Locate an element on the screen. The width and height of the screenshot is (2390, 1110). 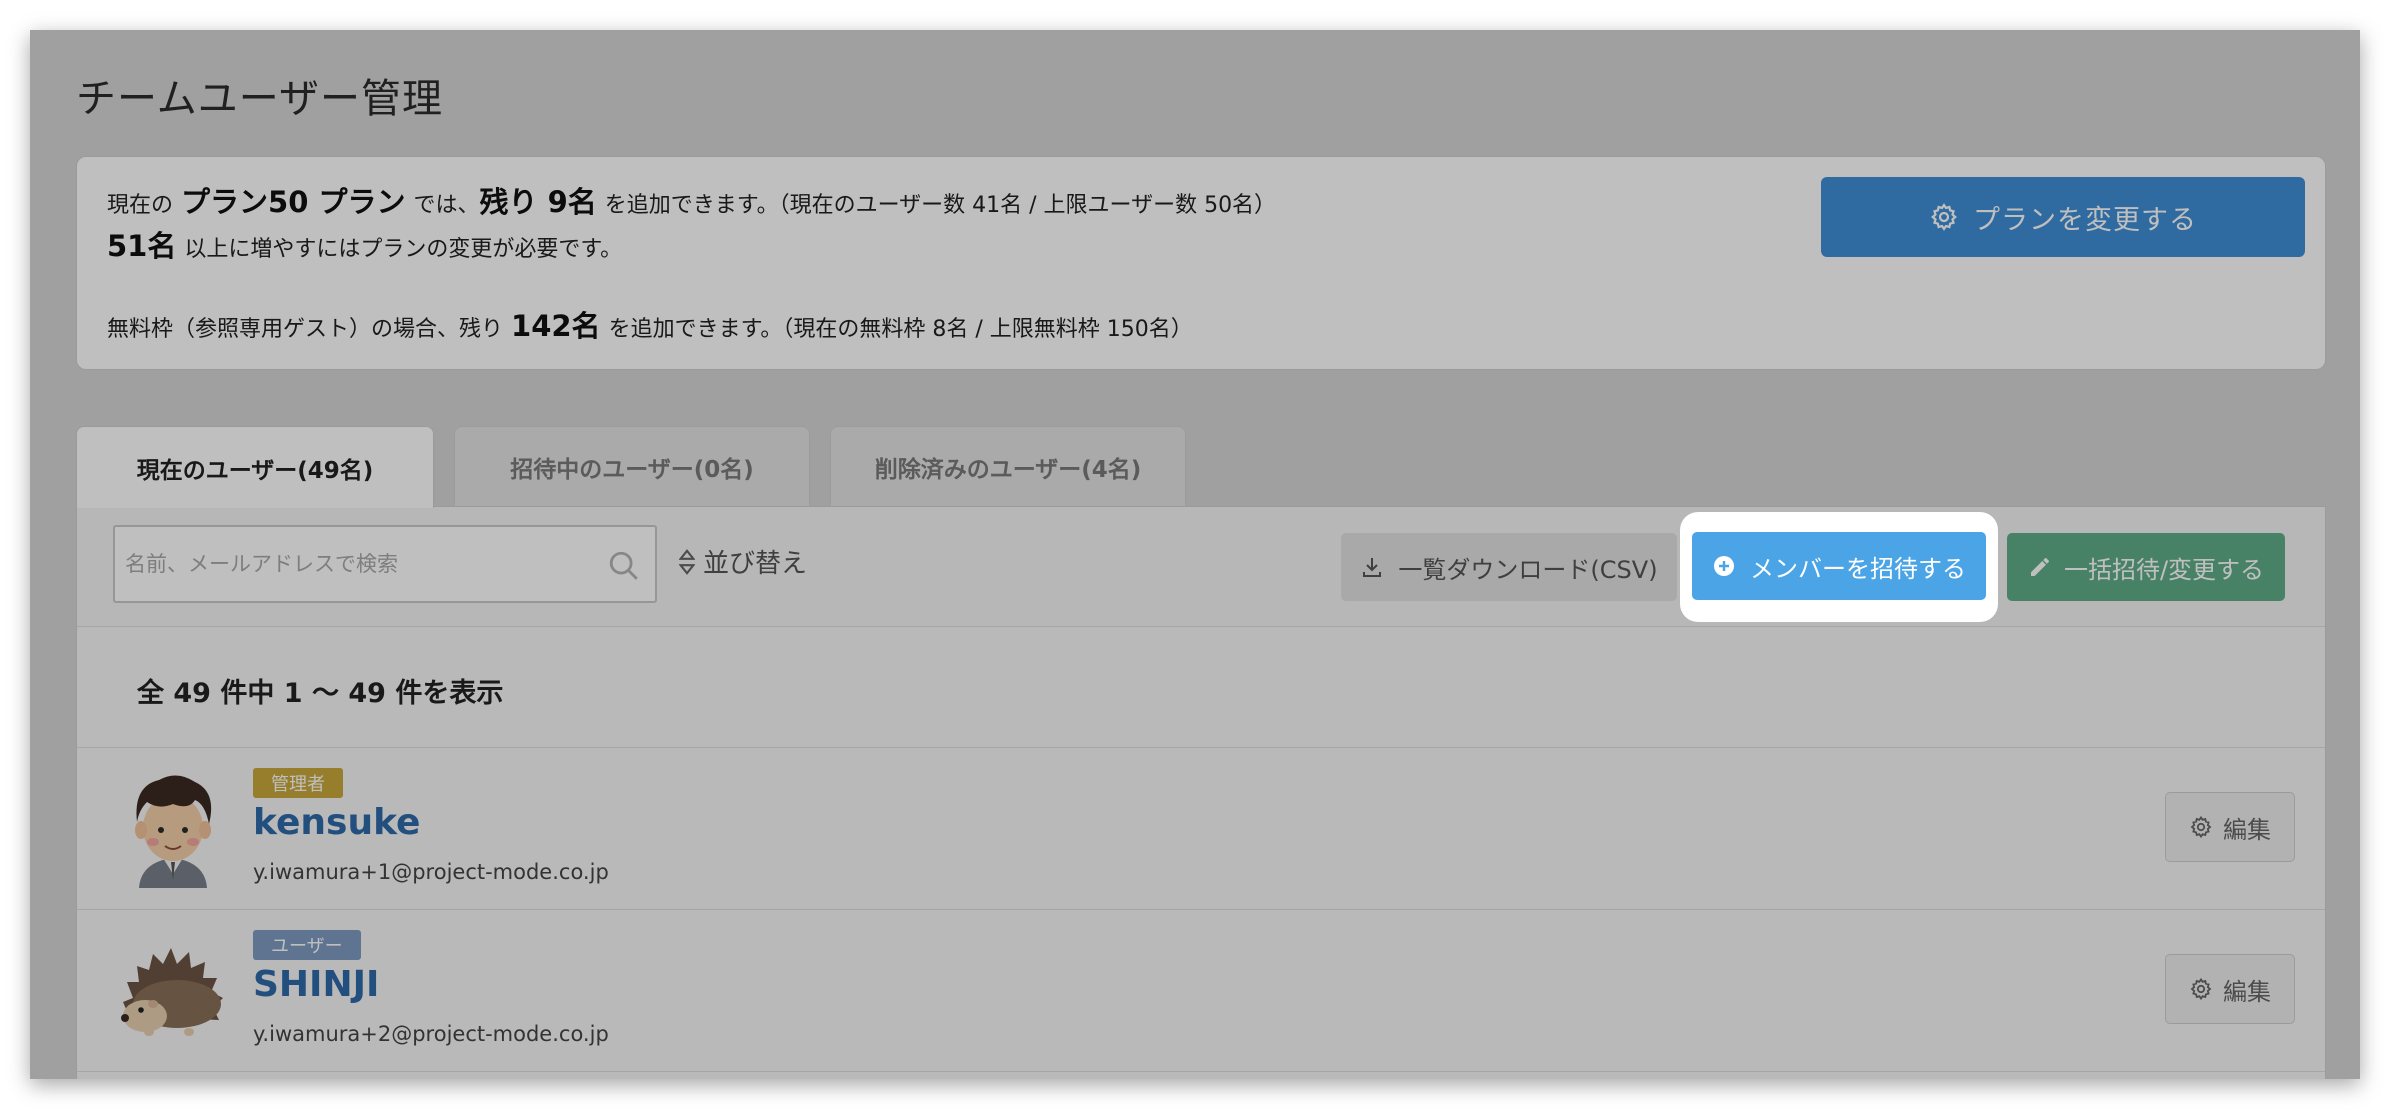
download-icon is located at coordinates (1372, 567).